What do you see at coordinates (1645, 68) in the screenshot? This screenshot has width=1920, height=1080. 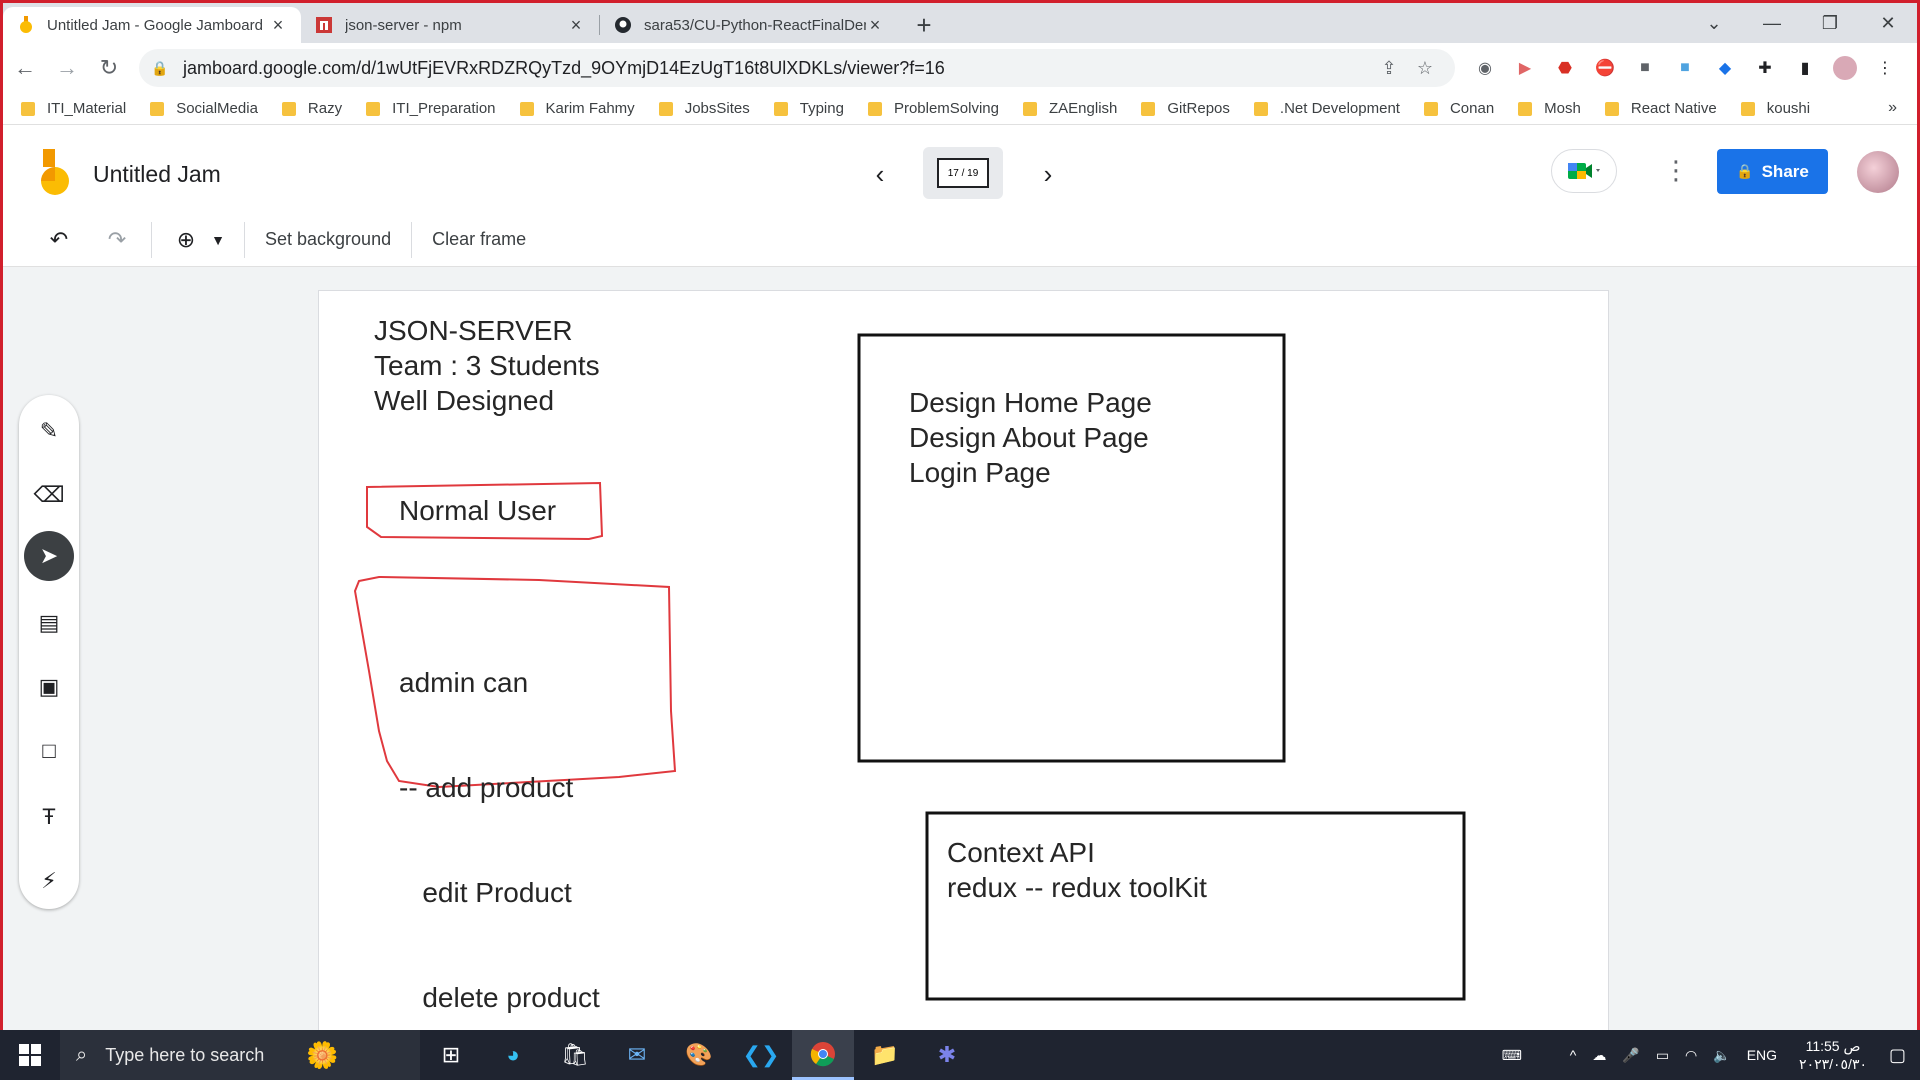 I see `extension-gray-icon: ■` at bounding box center [1645, 68].